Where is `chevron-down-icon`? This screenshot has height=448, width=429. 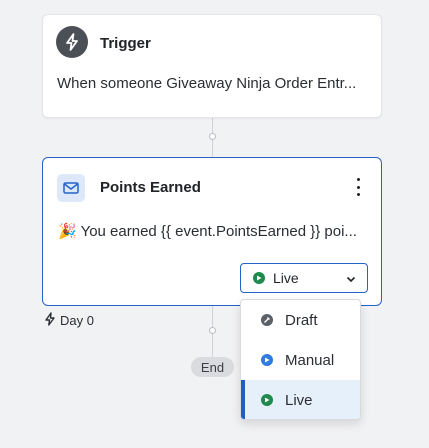
chevron-down-icon is located at coordinates (351, 281).